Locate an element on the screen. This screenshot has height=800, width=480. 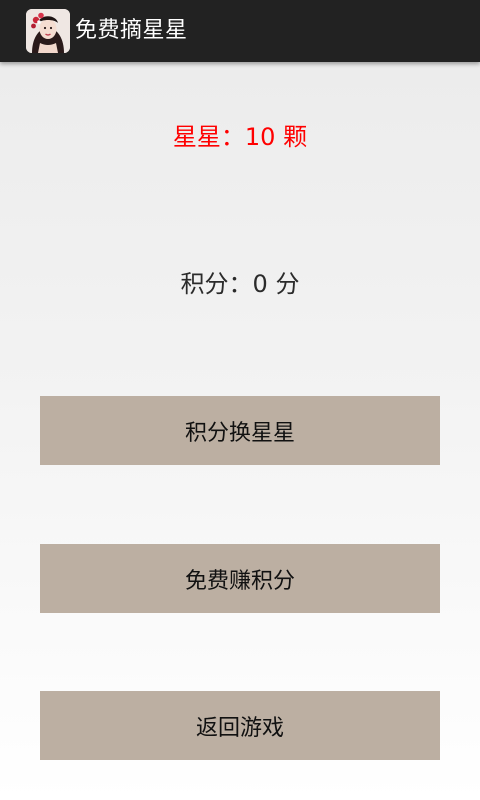
earn-points-button: 免费赚积分 is located at coordinates (240, 578).